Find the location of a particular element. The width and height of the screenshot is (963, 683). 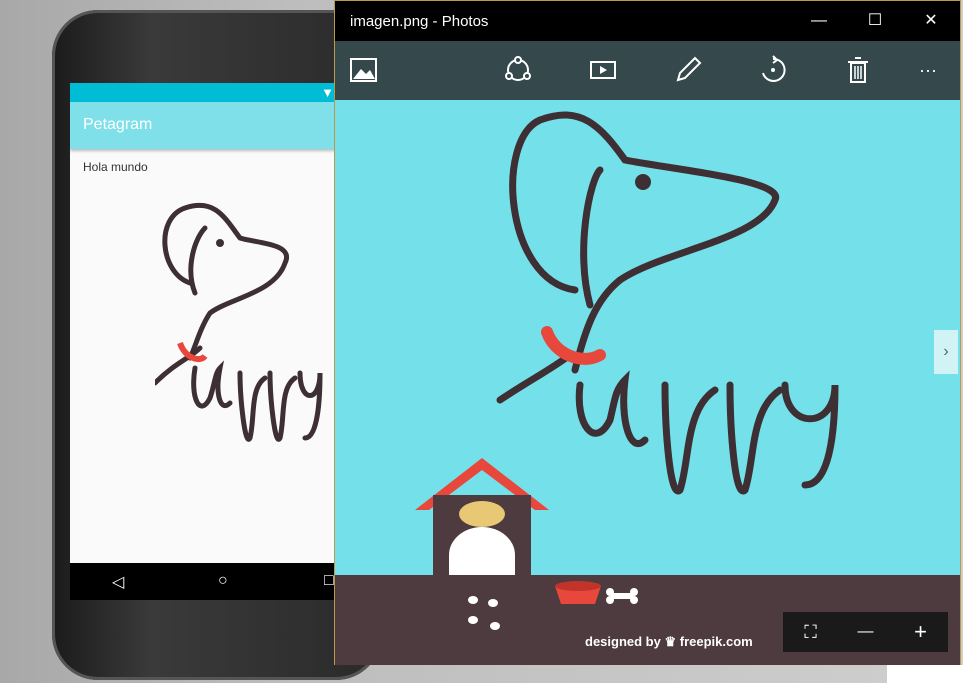

app-bar: Petagram is located at coordinates (205, 125).